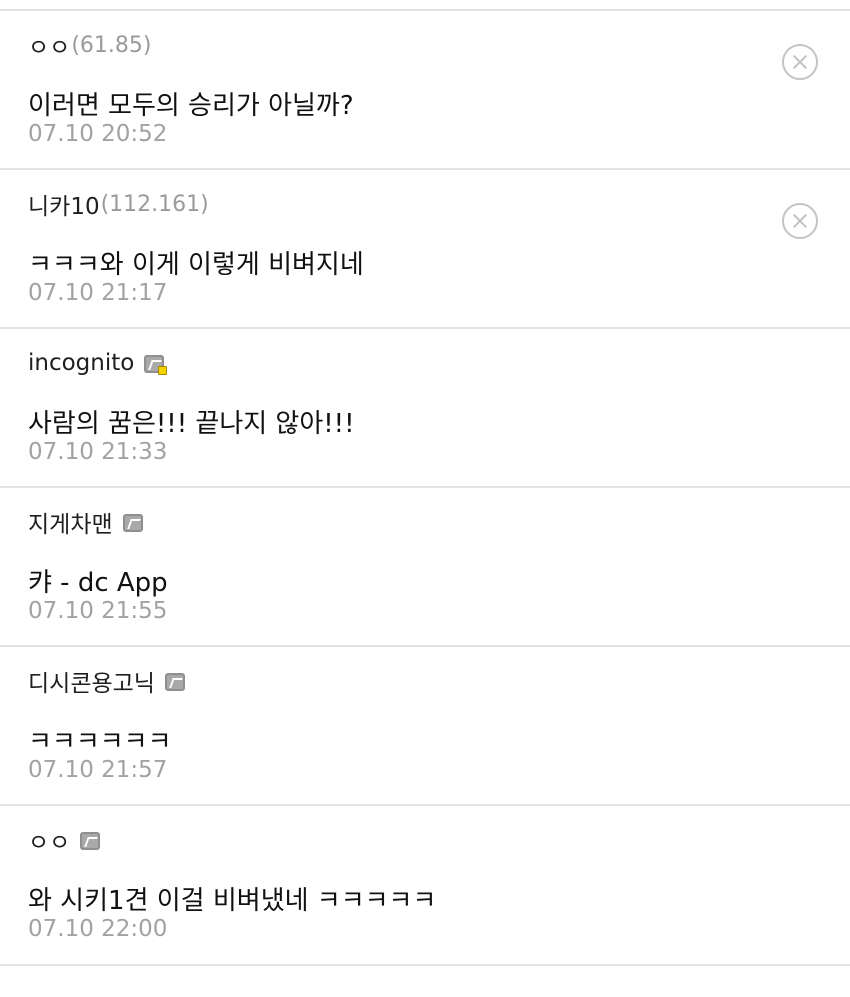 The width and height of the screenshot is (850, 997). What do you see at coordinates (191, 424) in the screenshot?
I see `comment-text: 사람의 꿈은!!! 끝나지 않아!!!` at bounding box center [191, 424].